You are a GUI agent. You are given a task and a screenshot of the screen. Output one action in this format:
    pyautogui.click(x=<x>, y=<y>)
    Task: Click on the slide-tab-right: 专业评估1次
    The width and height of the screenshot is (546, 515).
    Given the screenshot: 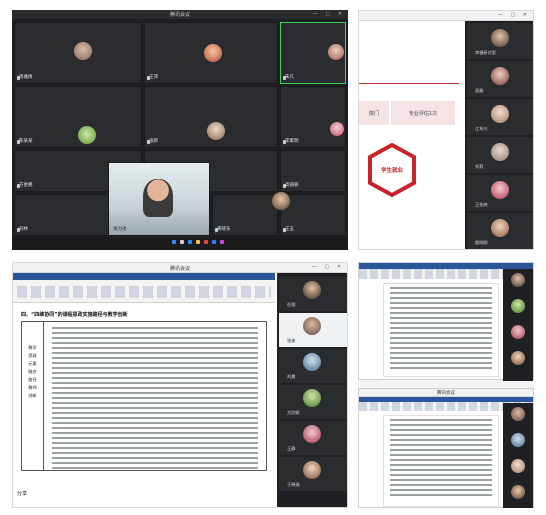 What is the action you would take?
    pyautogui.click(x=423, y=113)
    